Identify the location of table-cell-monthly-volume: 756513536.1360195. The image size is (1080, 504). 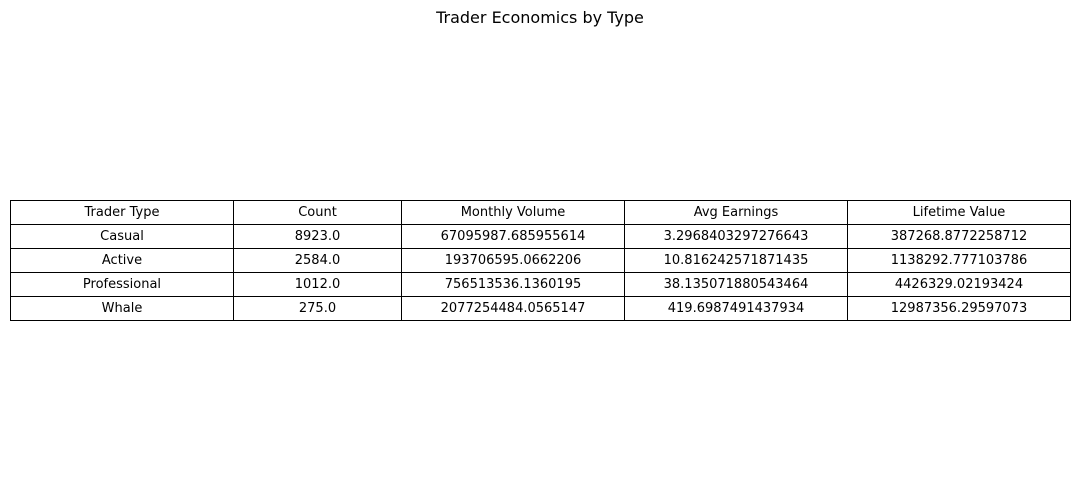
(513, 284).